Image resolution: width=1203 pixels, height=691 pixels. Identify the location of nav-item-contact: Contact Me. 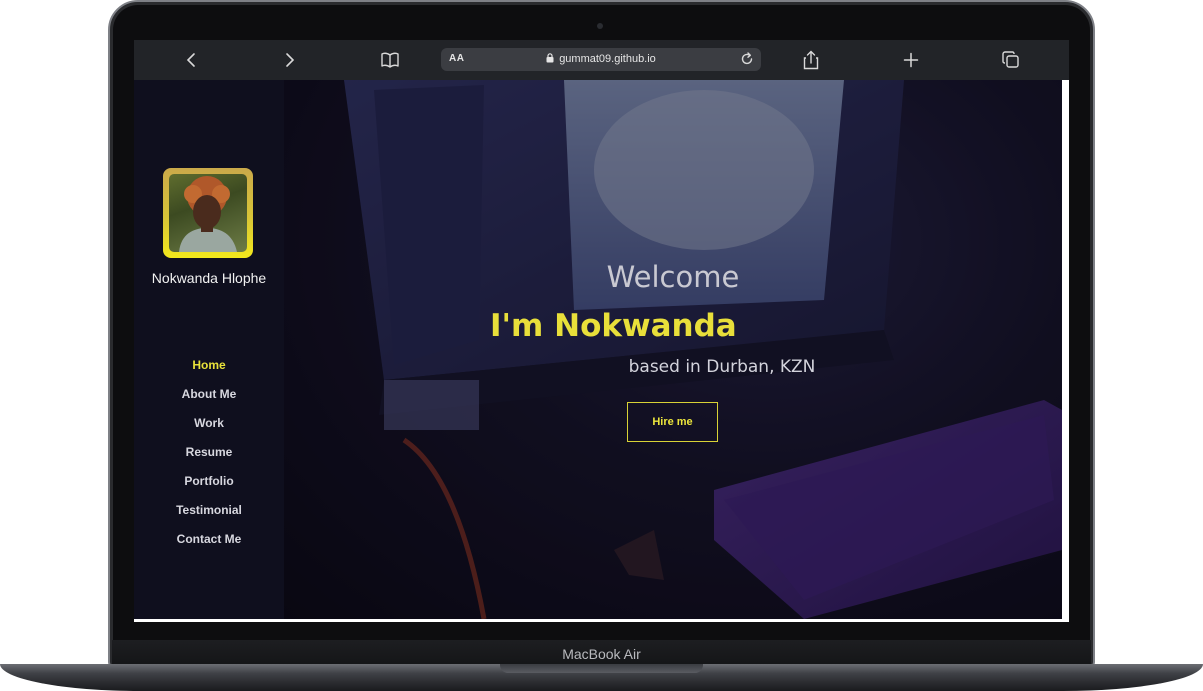
(209, 545).